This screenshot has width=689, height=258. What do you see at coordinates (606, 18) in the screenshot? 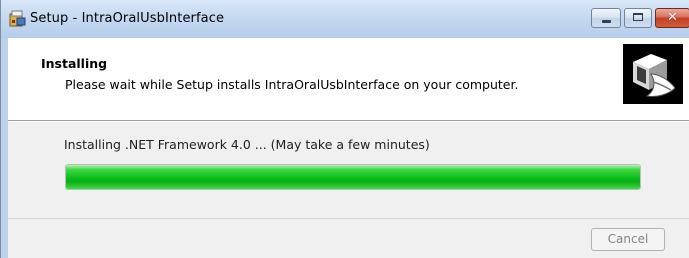
I see `minimize-button` at bounding box center [606, 18].